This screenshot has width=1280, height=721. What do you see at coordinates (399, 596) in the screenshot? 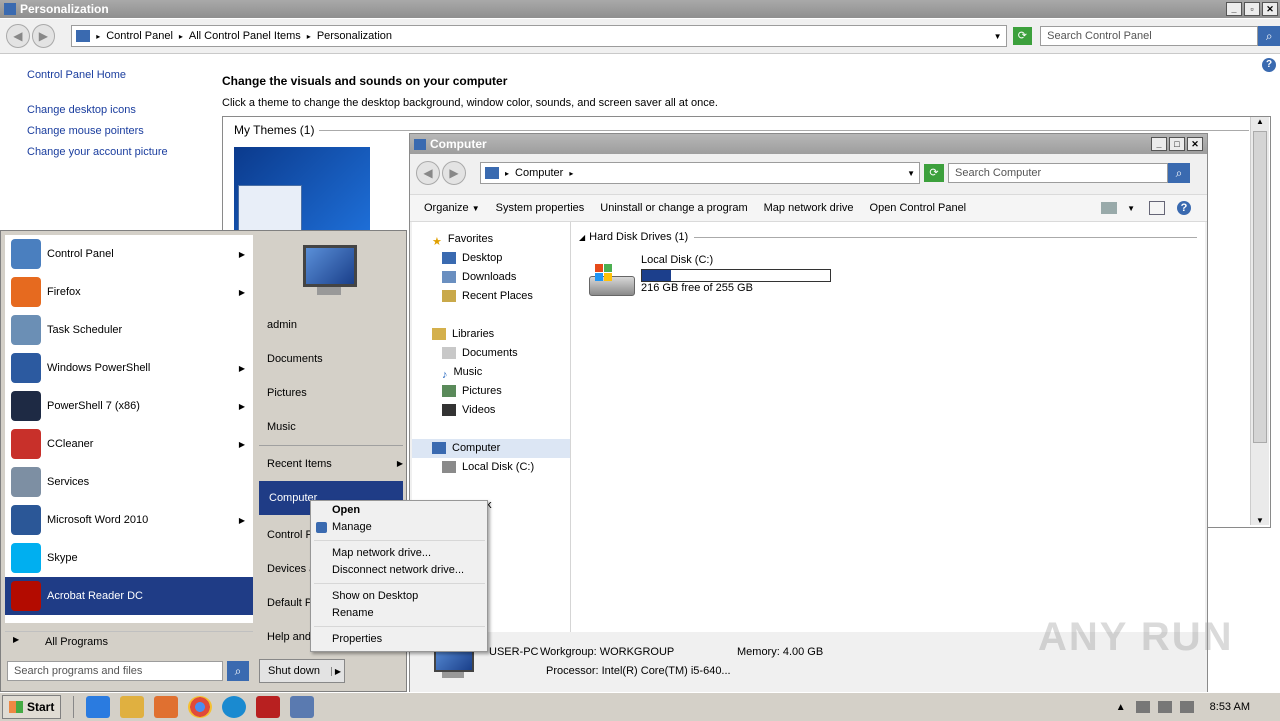
I see `menu-show-on-desktop: Show on Desktop` at bounding box center [399, 596].